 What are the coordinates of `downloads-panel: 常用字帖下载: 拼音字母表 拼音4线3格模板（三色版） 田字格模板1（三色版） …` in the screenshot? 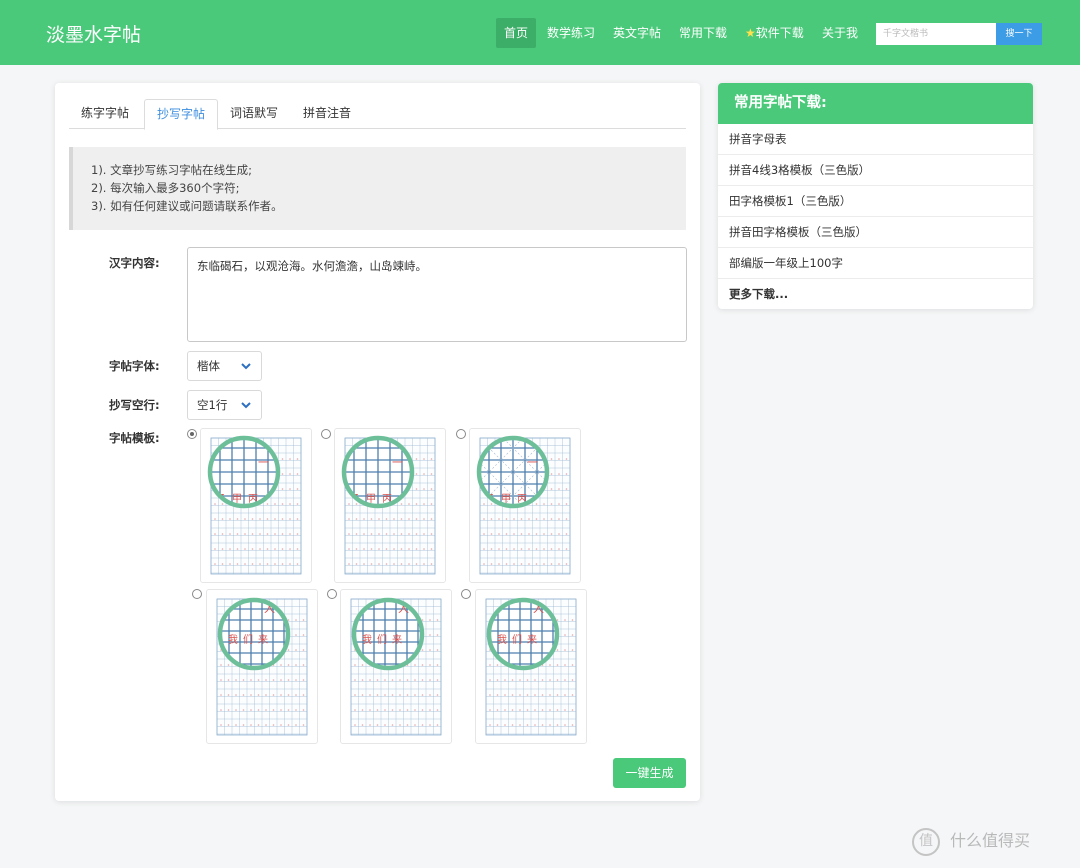 It's located at (875, 196).